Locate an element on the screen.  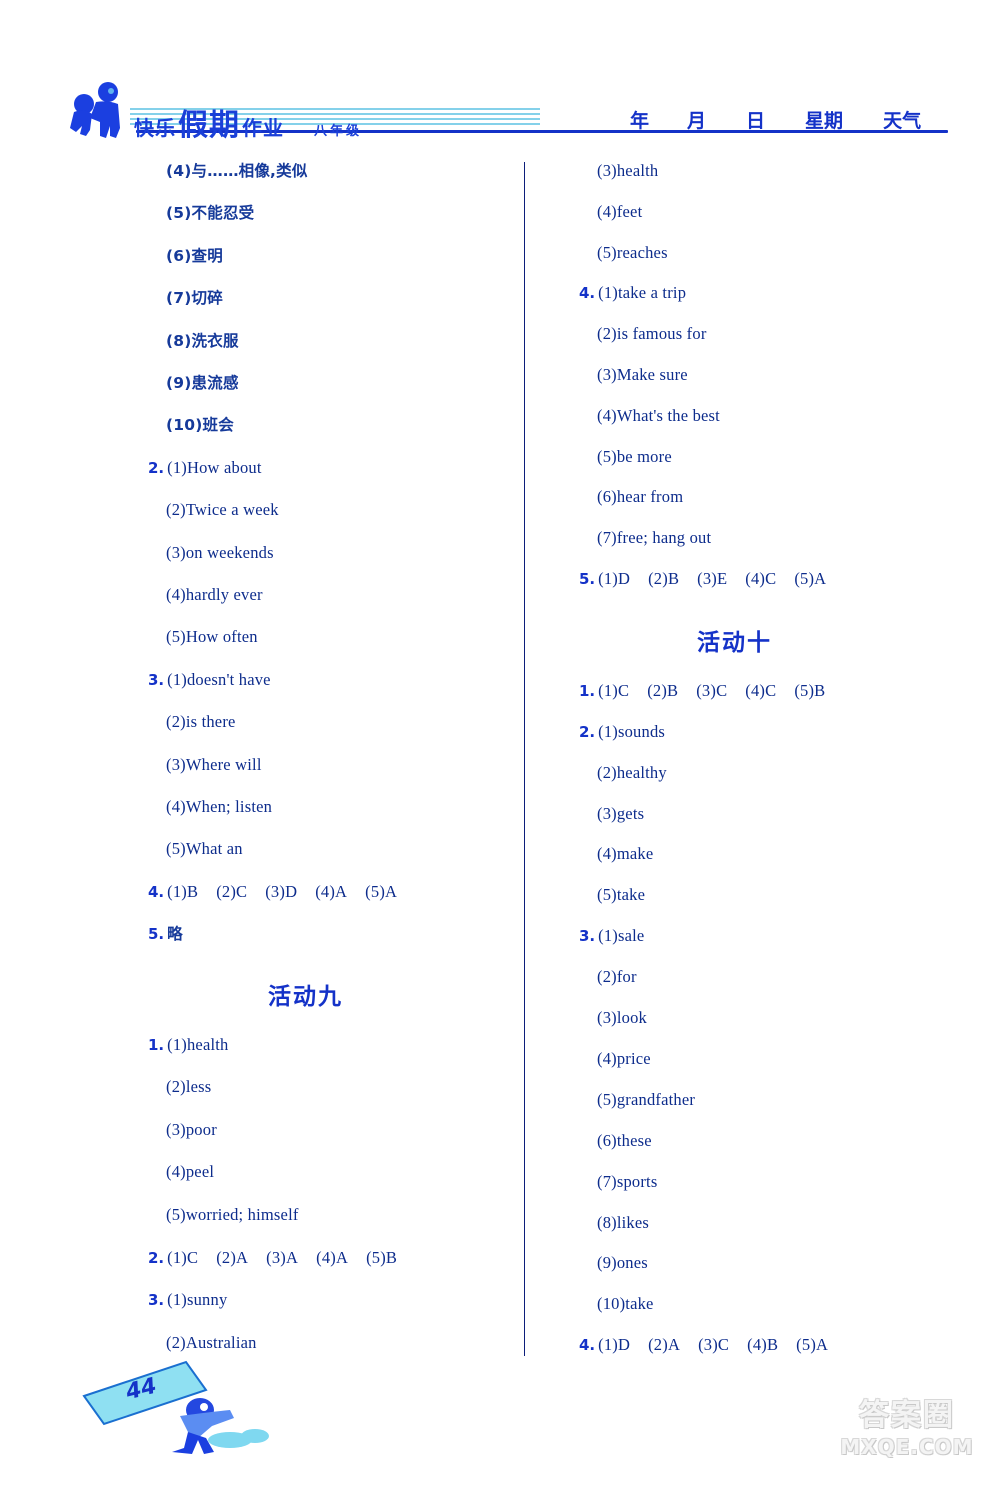
year-label: 年 is located at coordinates (640, 121).